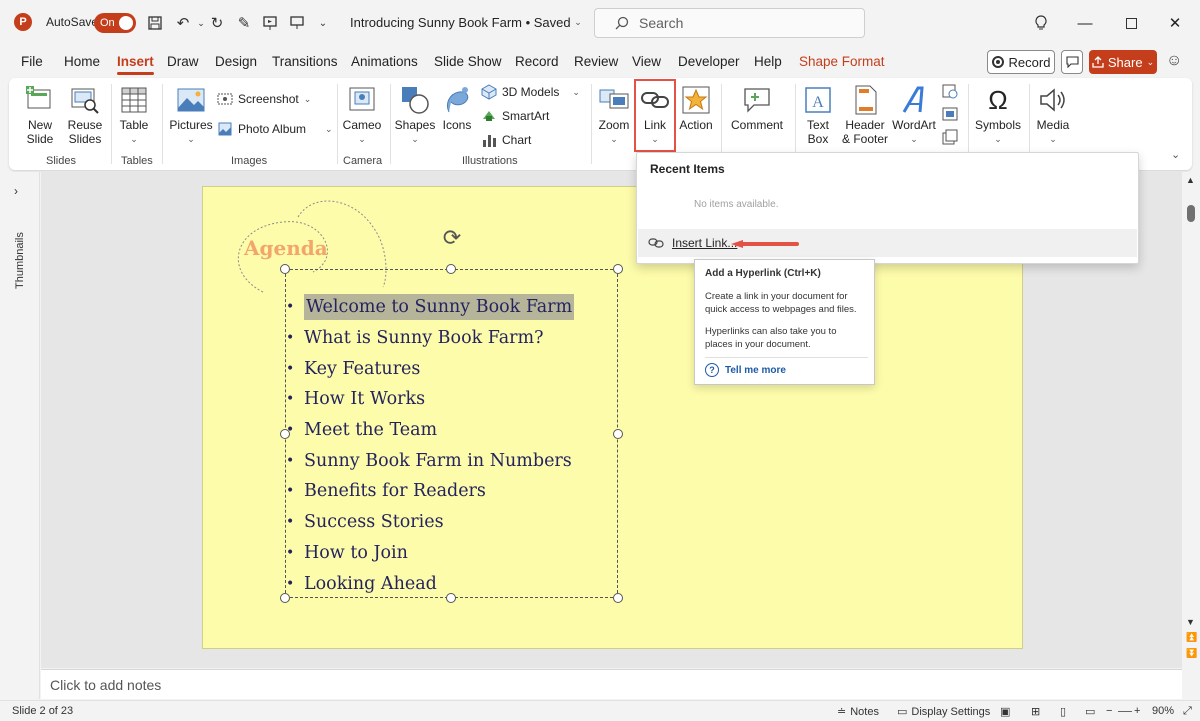 The height and width of the screenshot is (721, 1200). I want to click on tab-view: View, so click(646, 61).